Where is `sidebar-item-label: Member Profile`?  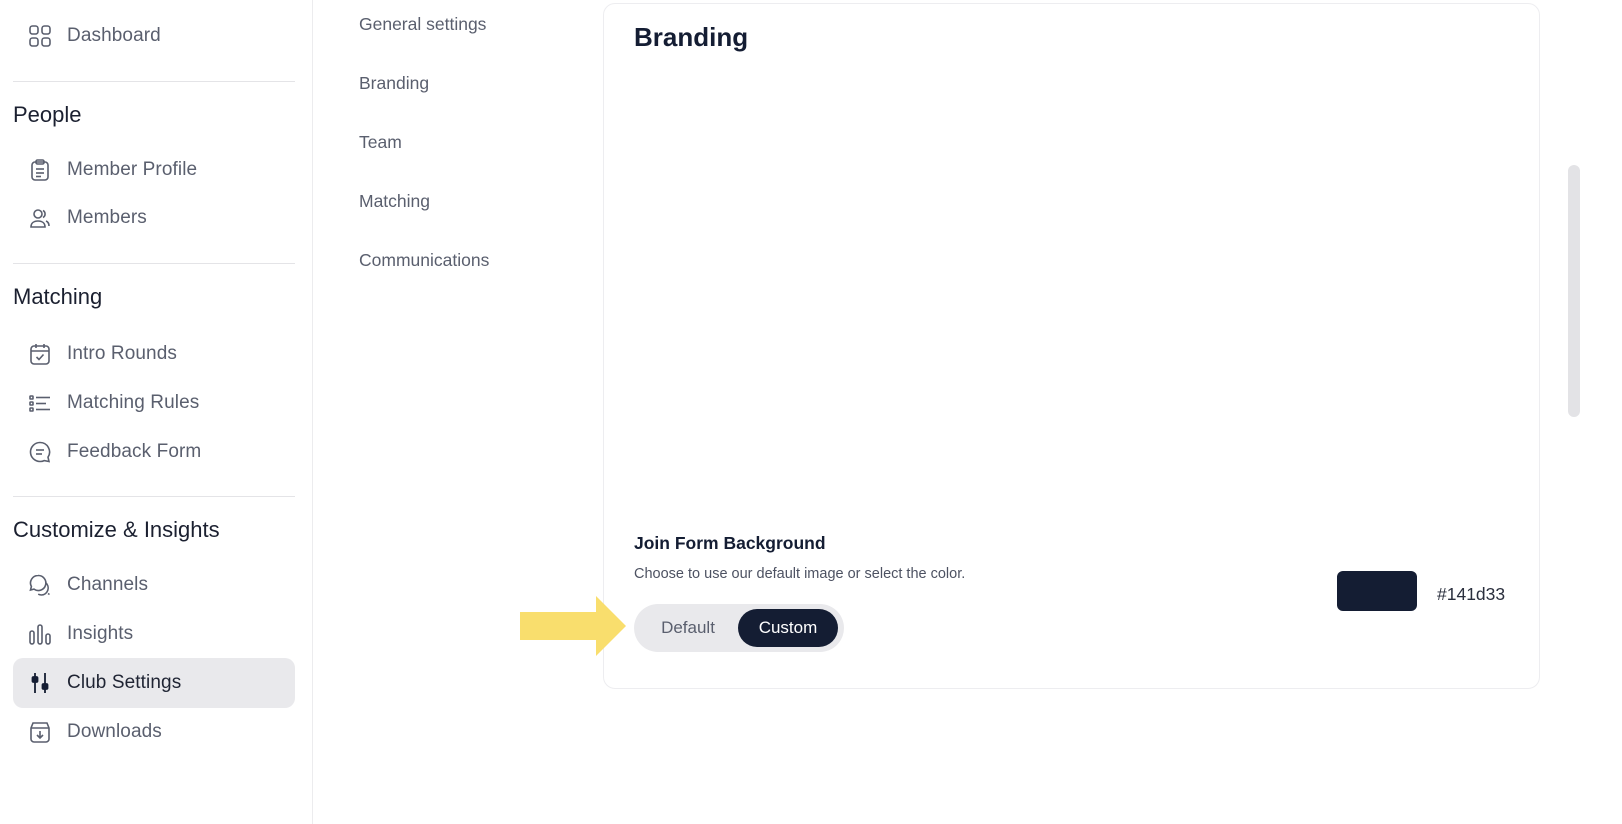
sidebar-item-label: Member Profile is located at coordinates (132, 169).